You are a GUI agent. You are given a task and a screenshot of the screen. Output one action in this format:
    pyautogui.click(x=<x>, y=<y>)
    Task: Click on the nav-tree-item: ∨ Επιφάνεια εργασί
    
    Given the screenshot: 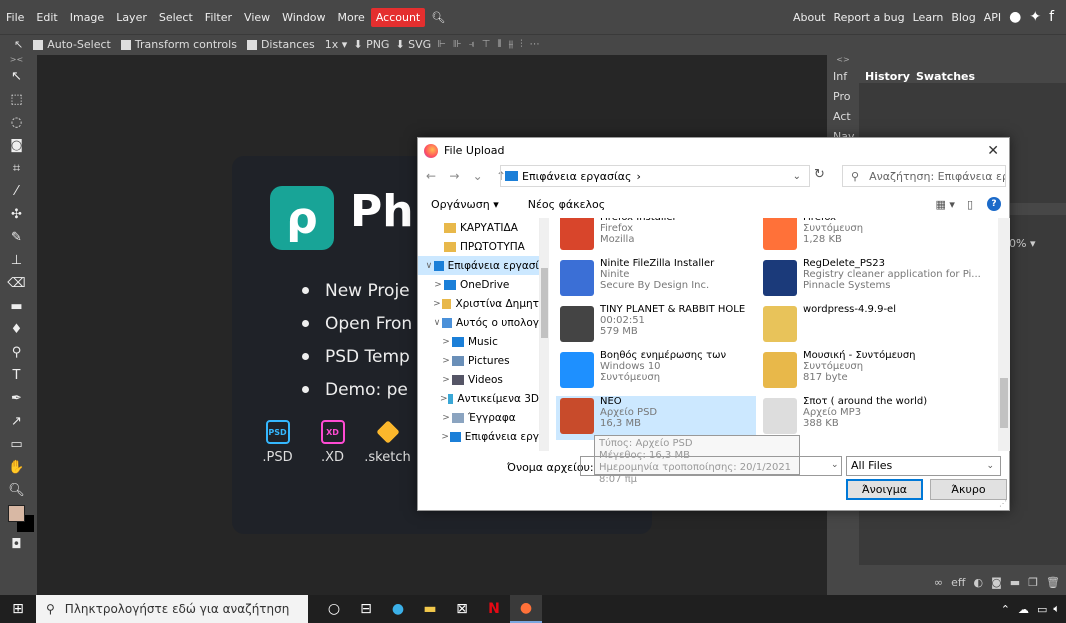 What is the action you would take?
    pyautogui.click(x=478, y=265)
    